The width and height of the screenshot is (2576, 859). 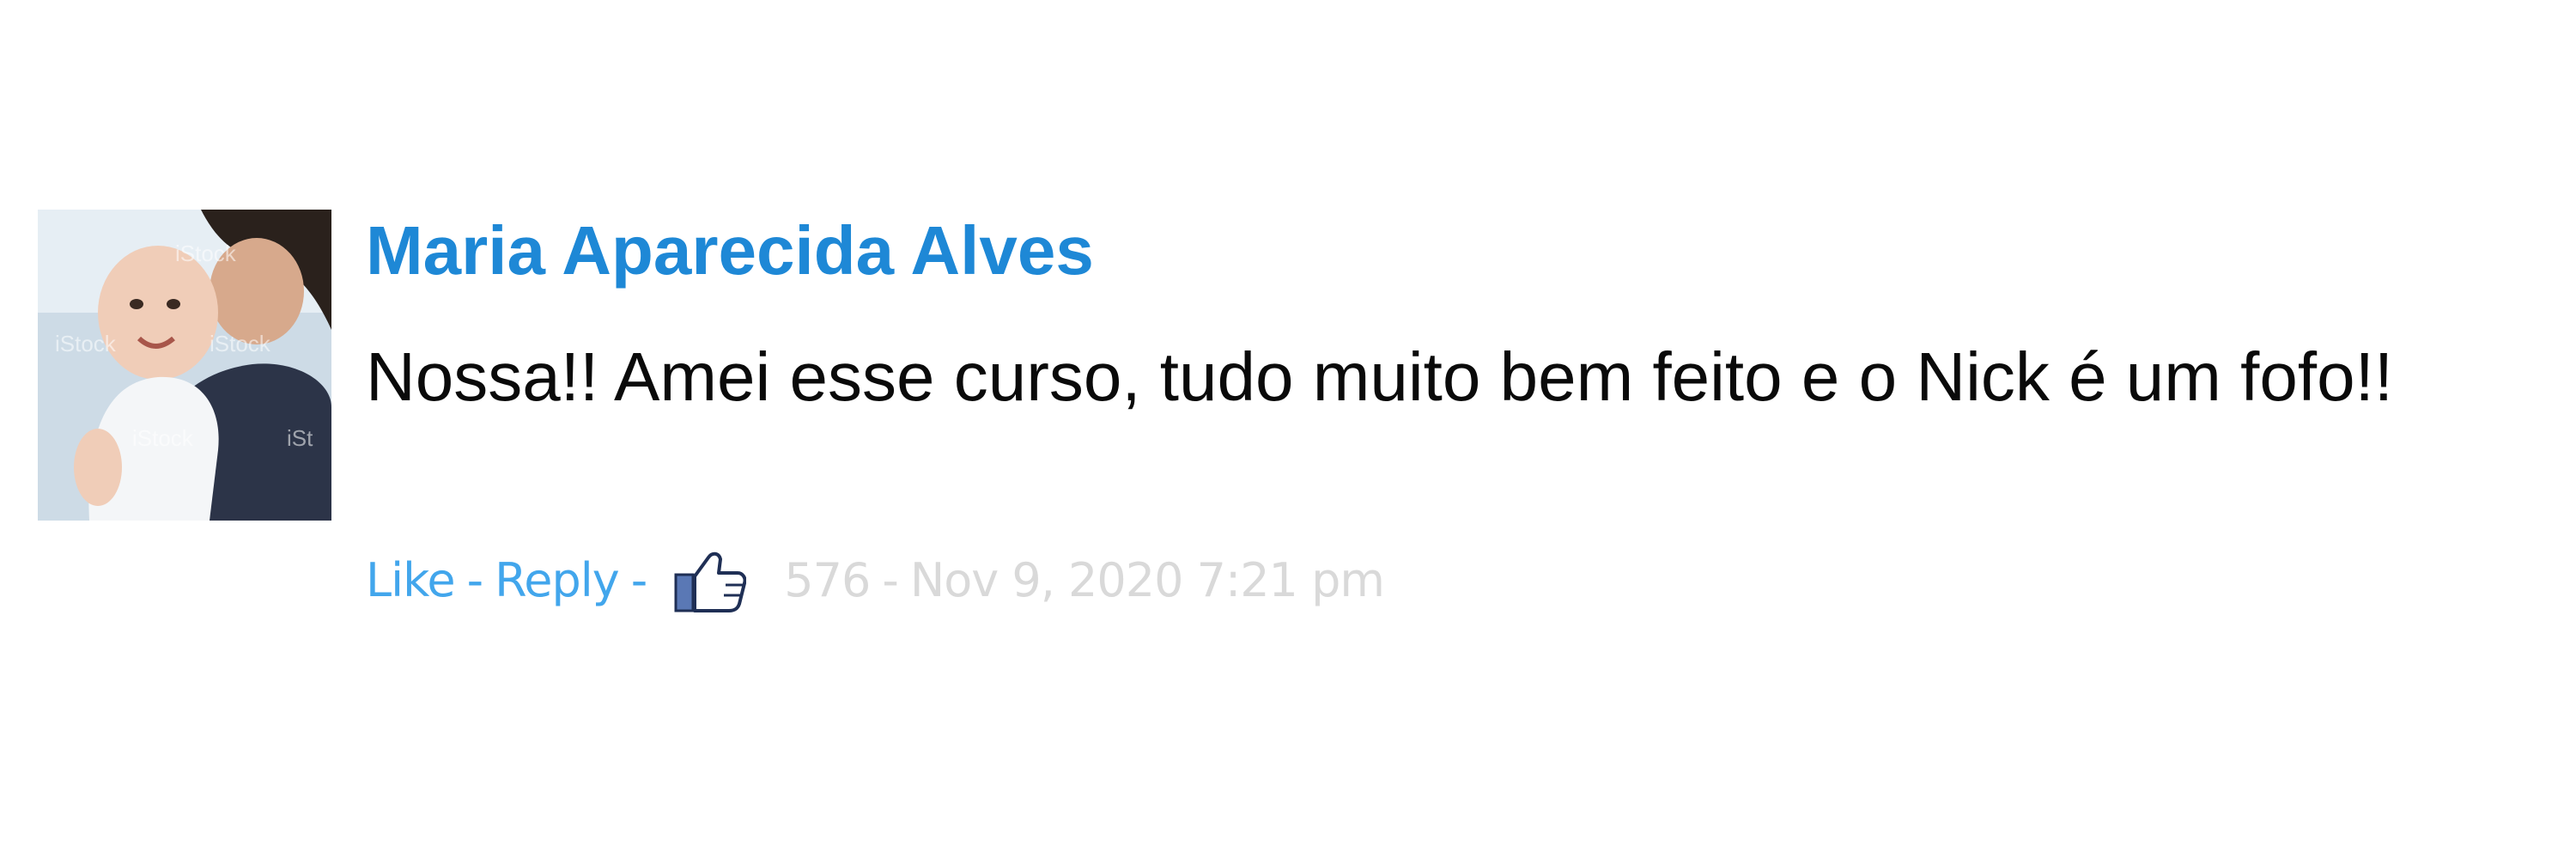 What do you see at coordinates (1147, 580) in the screenshot?
I see `timestamp: Nov 9, 2020 7:21 pm` at bounding box center [1147, 580].